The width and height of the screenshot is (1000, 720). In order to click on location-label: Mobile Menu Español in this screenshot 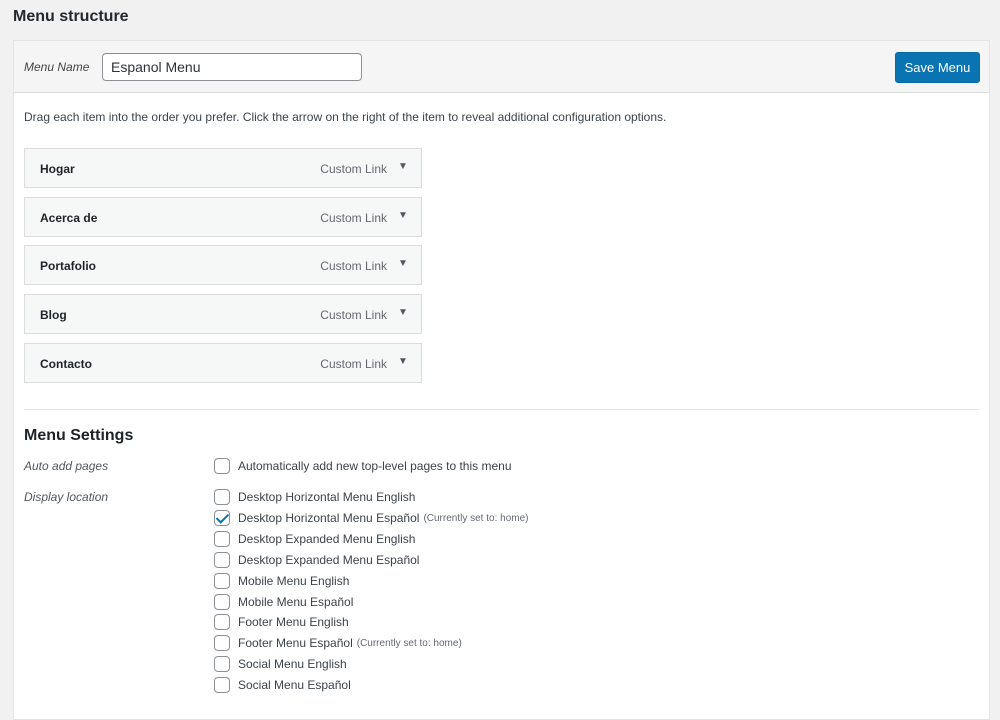, I will do `click(295, 602)`.